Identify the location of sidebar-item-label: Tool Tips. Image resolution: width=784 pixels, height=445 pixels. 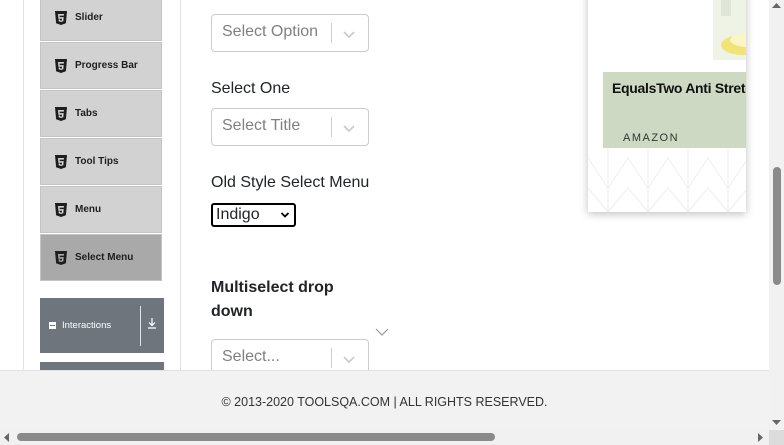
(97, 161).